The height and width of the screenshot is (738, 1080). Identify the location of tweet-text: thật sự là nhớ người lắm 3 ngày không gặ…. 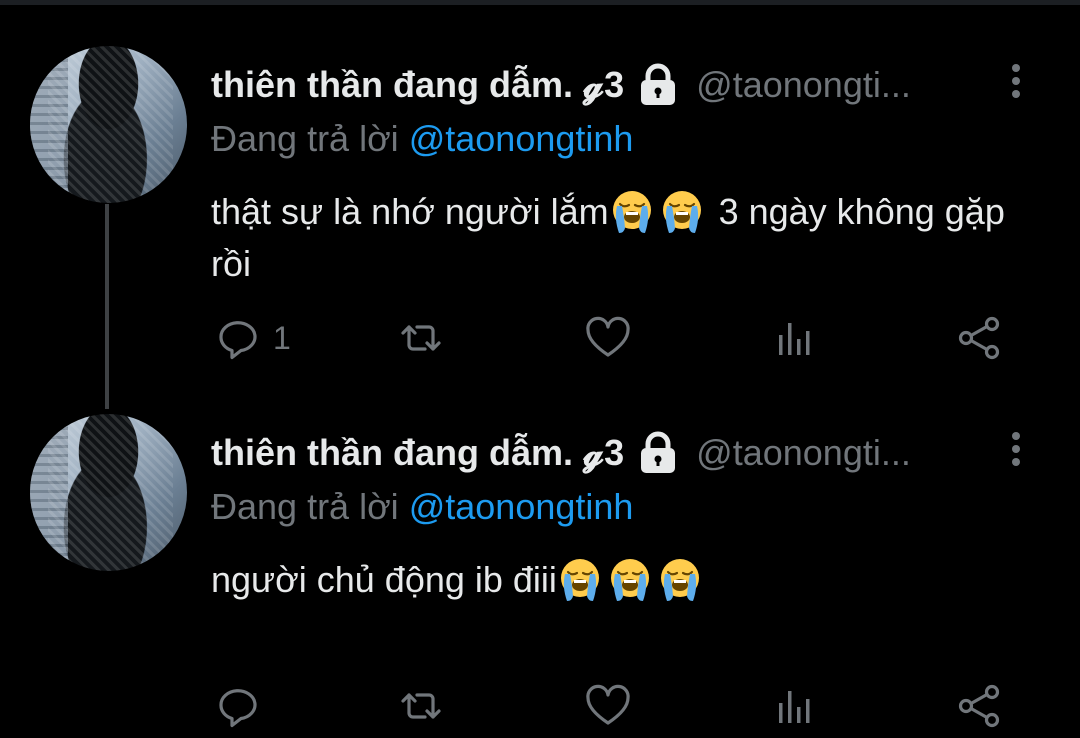
(631, 238).